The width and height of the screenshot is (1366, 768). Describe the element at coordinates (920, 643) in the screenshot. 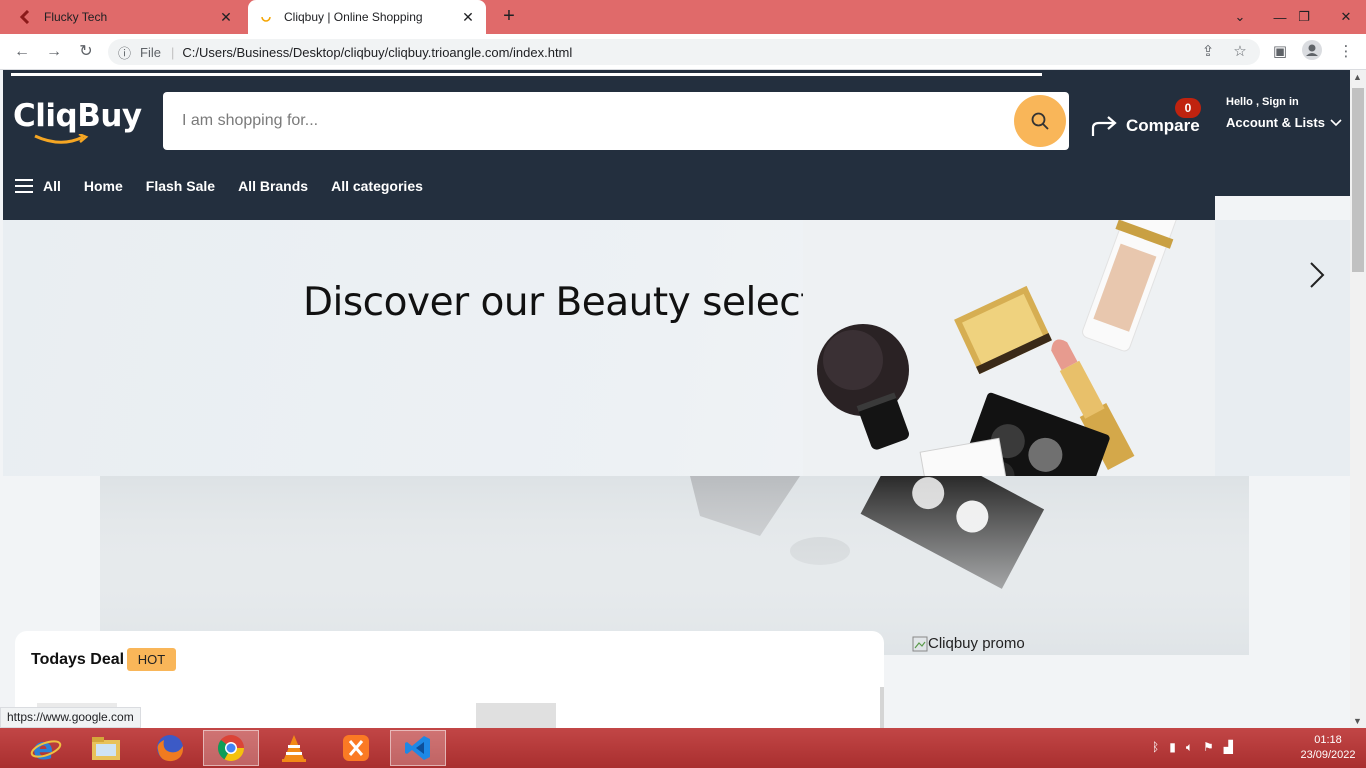

I see `broken-image-icon` at that location.